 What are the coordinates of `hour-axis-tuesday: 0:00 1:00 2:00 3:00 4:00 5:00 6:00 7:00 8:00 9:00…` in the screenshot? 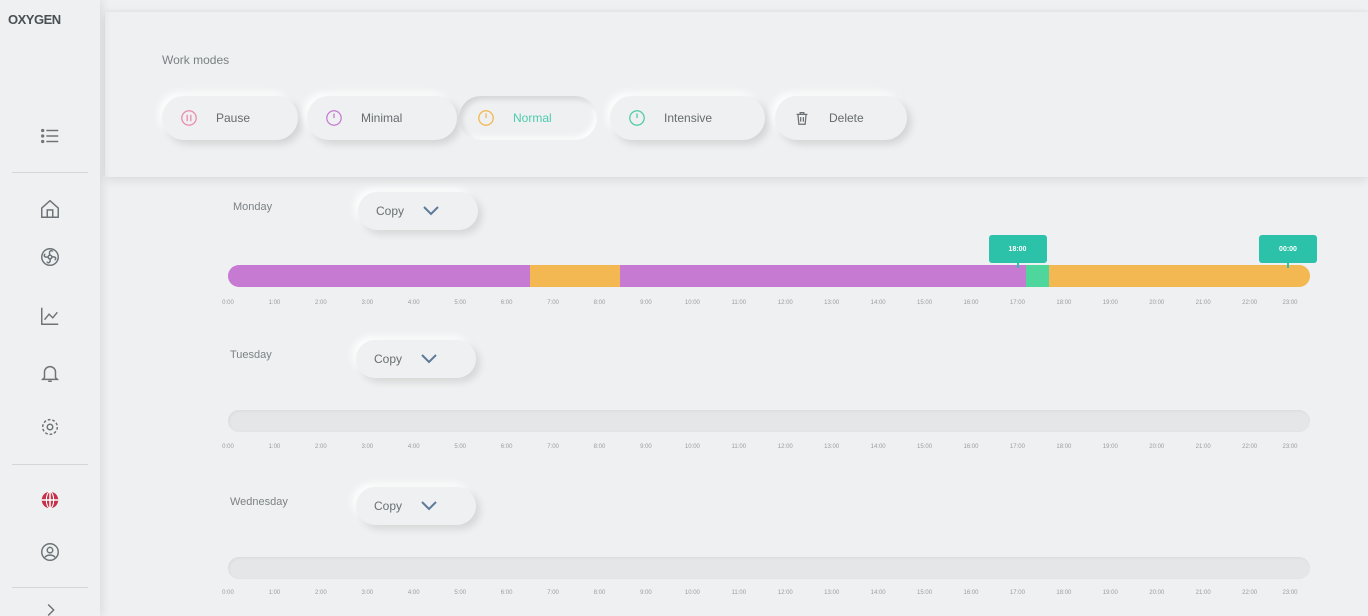 It's located at (766, 449).